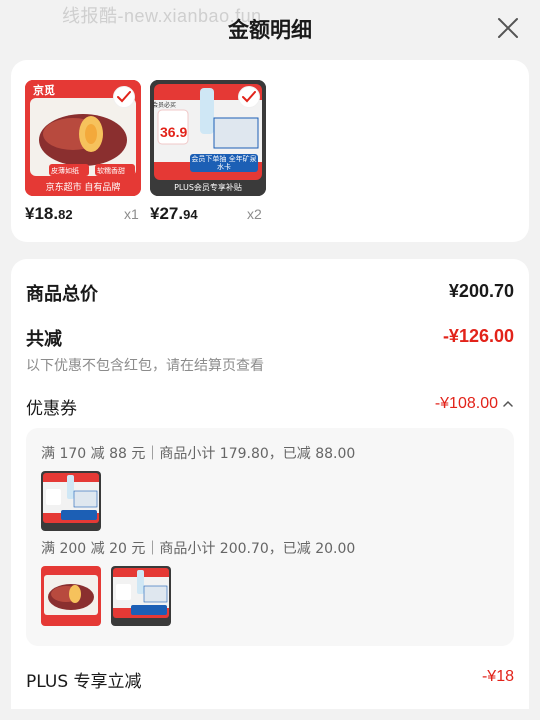 This screenshot has height=720, width=540. Describe the element at coordinates (145, 366) in the screenshot. I see `reduce-note: 以下优惠不包含红包，请在结算页查看` at that location.